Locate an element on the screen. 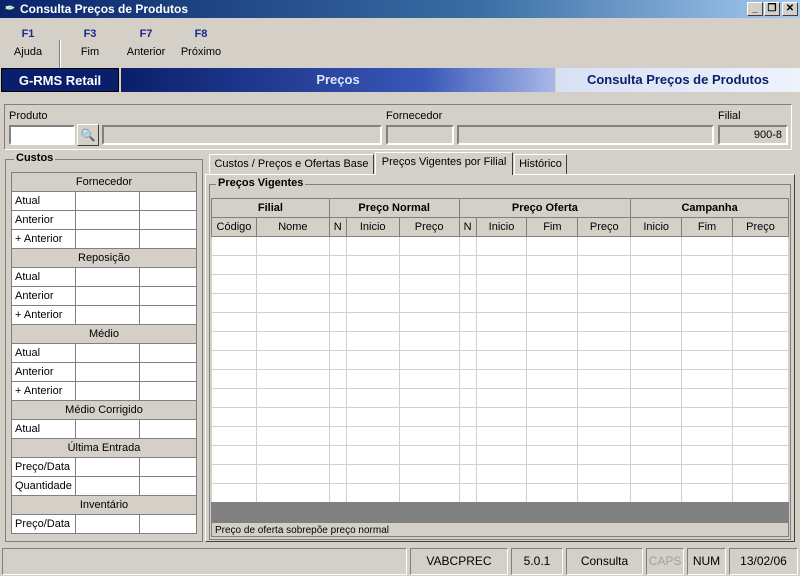 This screenshot has height=576, width=800. tab-precos-vigentes: Preços Vigentes por Filial is located at coordinates (444, 163).